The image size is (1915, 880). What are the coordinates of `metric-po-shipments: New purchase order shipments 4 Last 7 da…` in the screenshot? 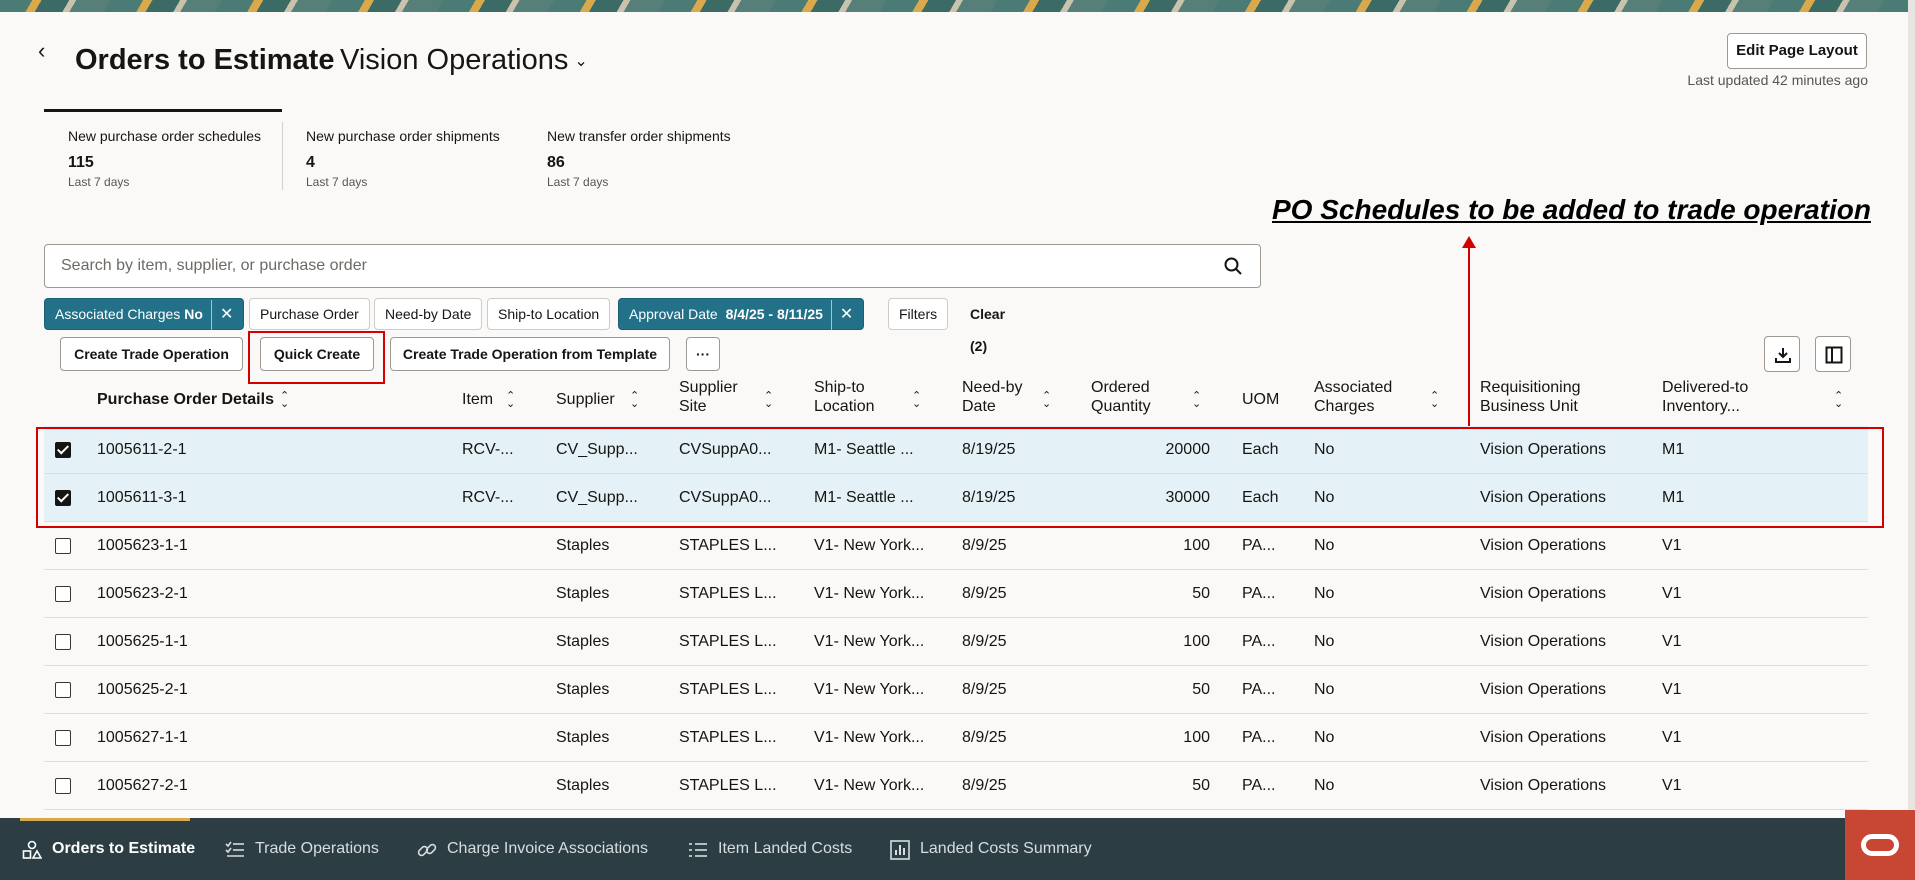 It's located at (403, 158).